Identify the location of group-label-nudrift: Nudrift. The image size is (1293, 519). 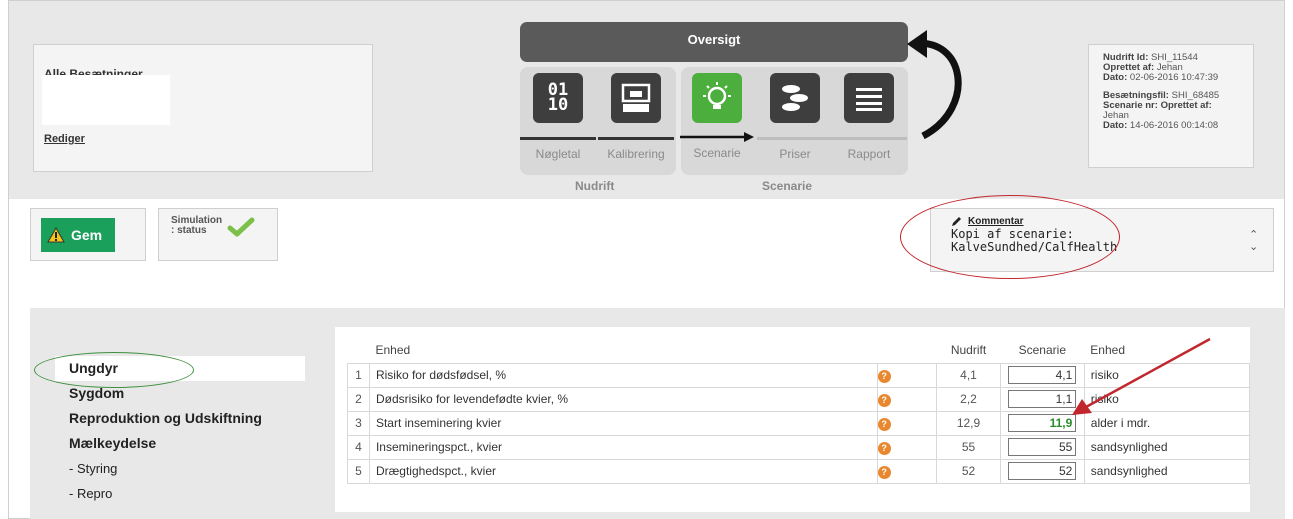
(595, 186).